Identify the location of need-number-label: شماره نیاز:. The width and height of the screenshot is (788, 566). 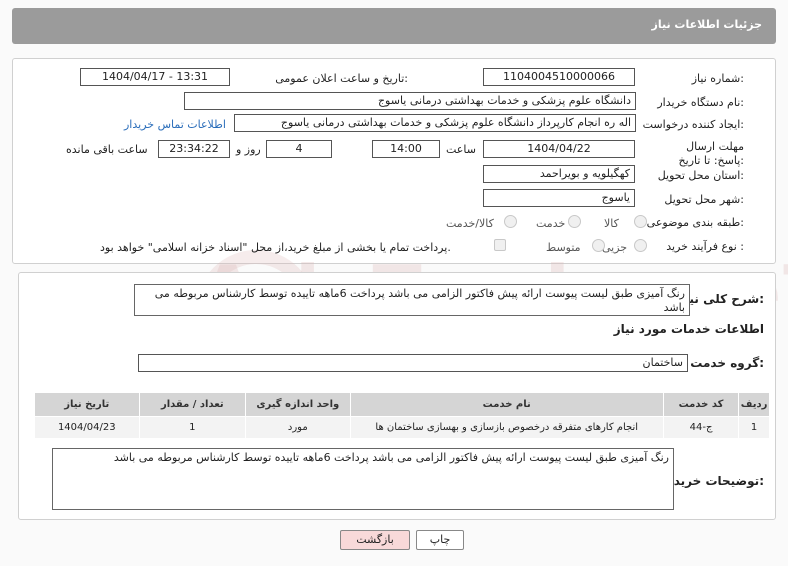
(717, 78).